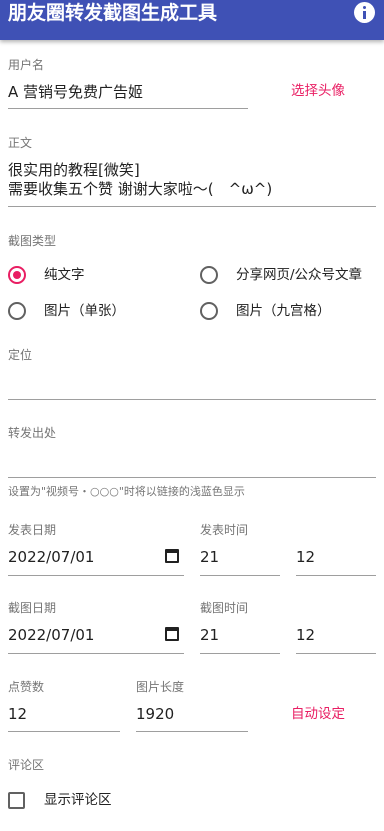 The image size is (384, 831). What do you see at coordinates (209, 311) in the screenshot?
I see `radio-nine-grid` at bounding box center [209, 311].